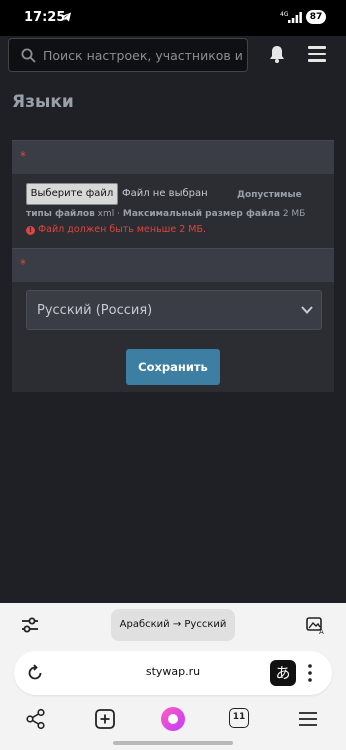 The image size is (346, 750). I want to click on translate-bar: Арабский → Русский A, so click(173, 625).